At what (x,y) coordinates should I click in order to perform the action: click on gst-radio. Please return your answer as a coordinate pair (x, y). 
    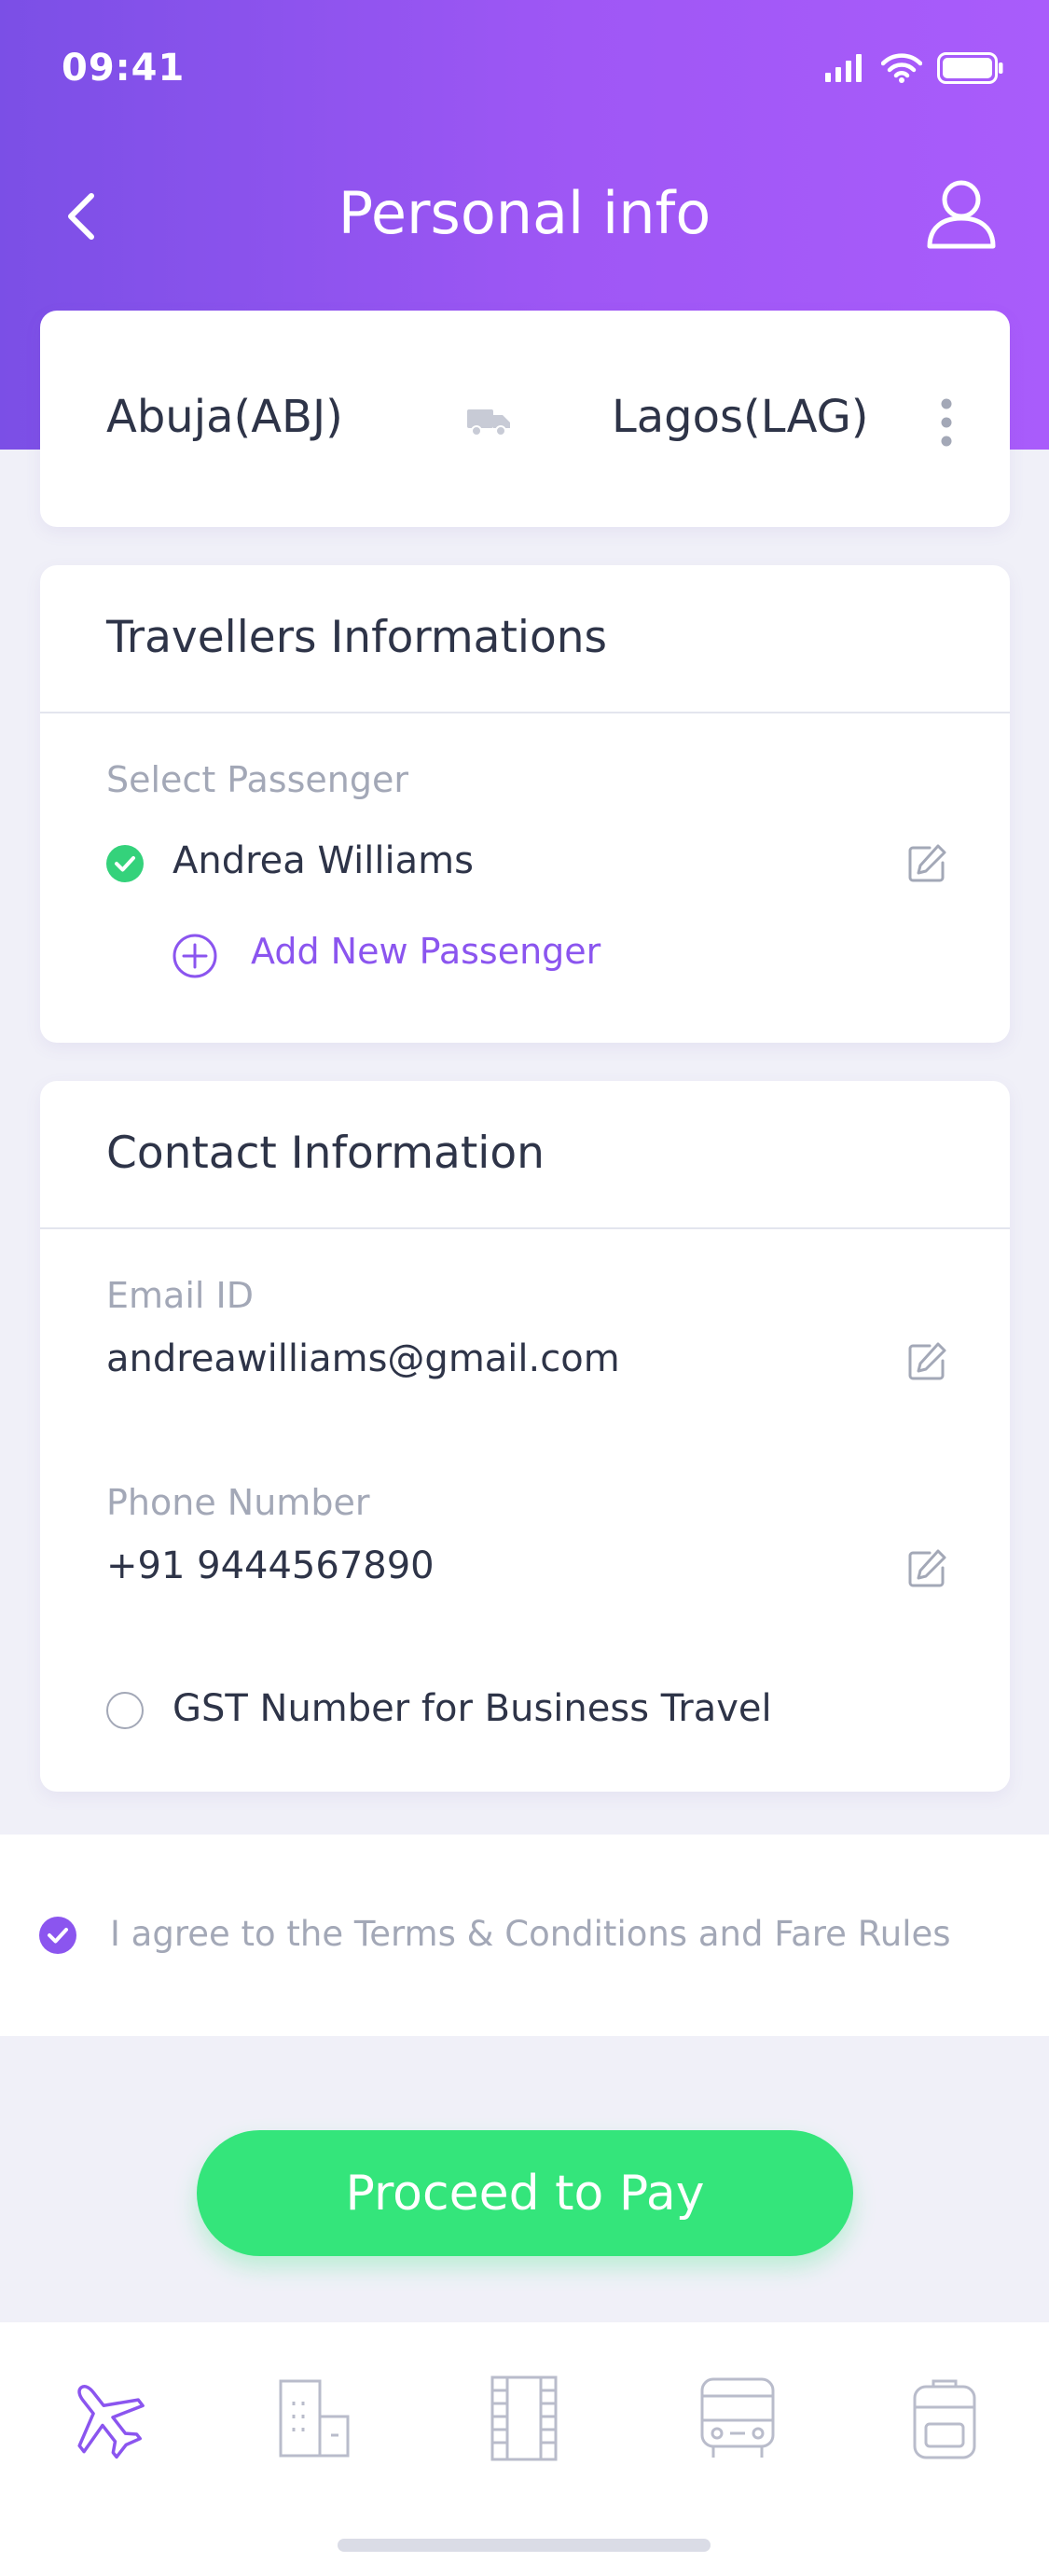
    Looking at the image, I should click on (125, 1710).